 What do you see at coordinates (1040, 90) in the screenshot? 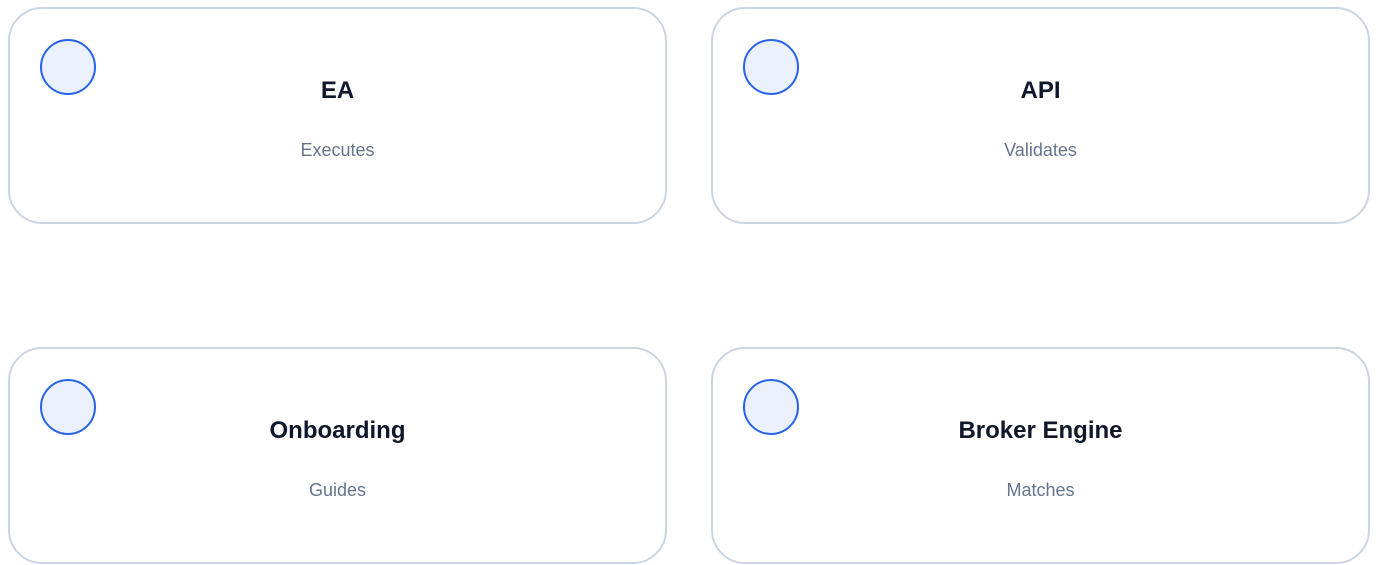
I see `node-title: API` at bounding box center [1040, 90].